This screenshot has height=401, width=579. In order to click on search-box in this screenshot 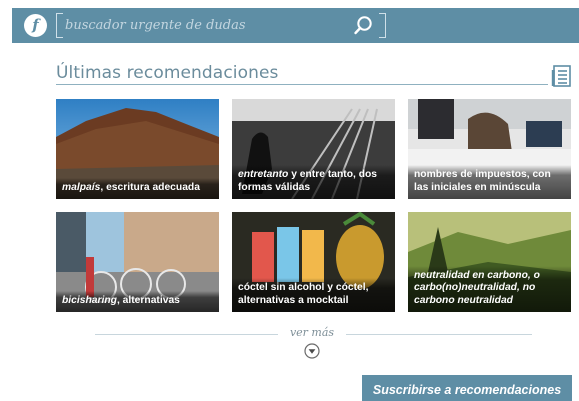, I will do `click(221, 25)`.